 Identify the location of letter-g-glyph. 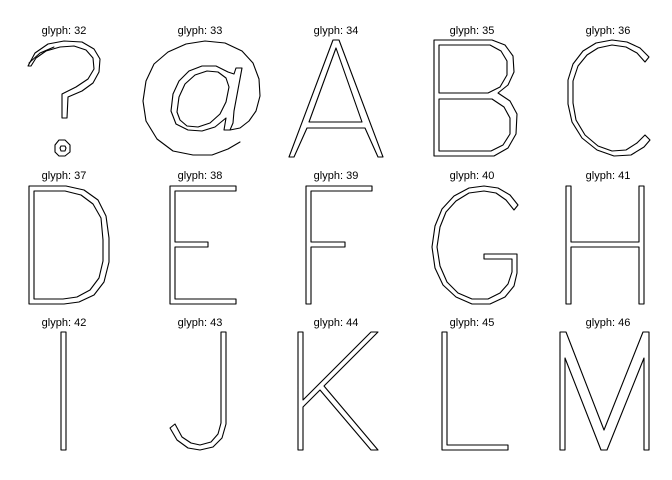
(475, 245).